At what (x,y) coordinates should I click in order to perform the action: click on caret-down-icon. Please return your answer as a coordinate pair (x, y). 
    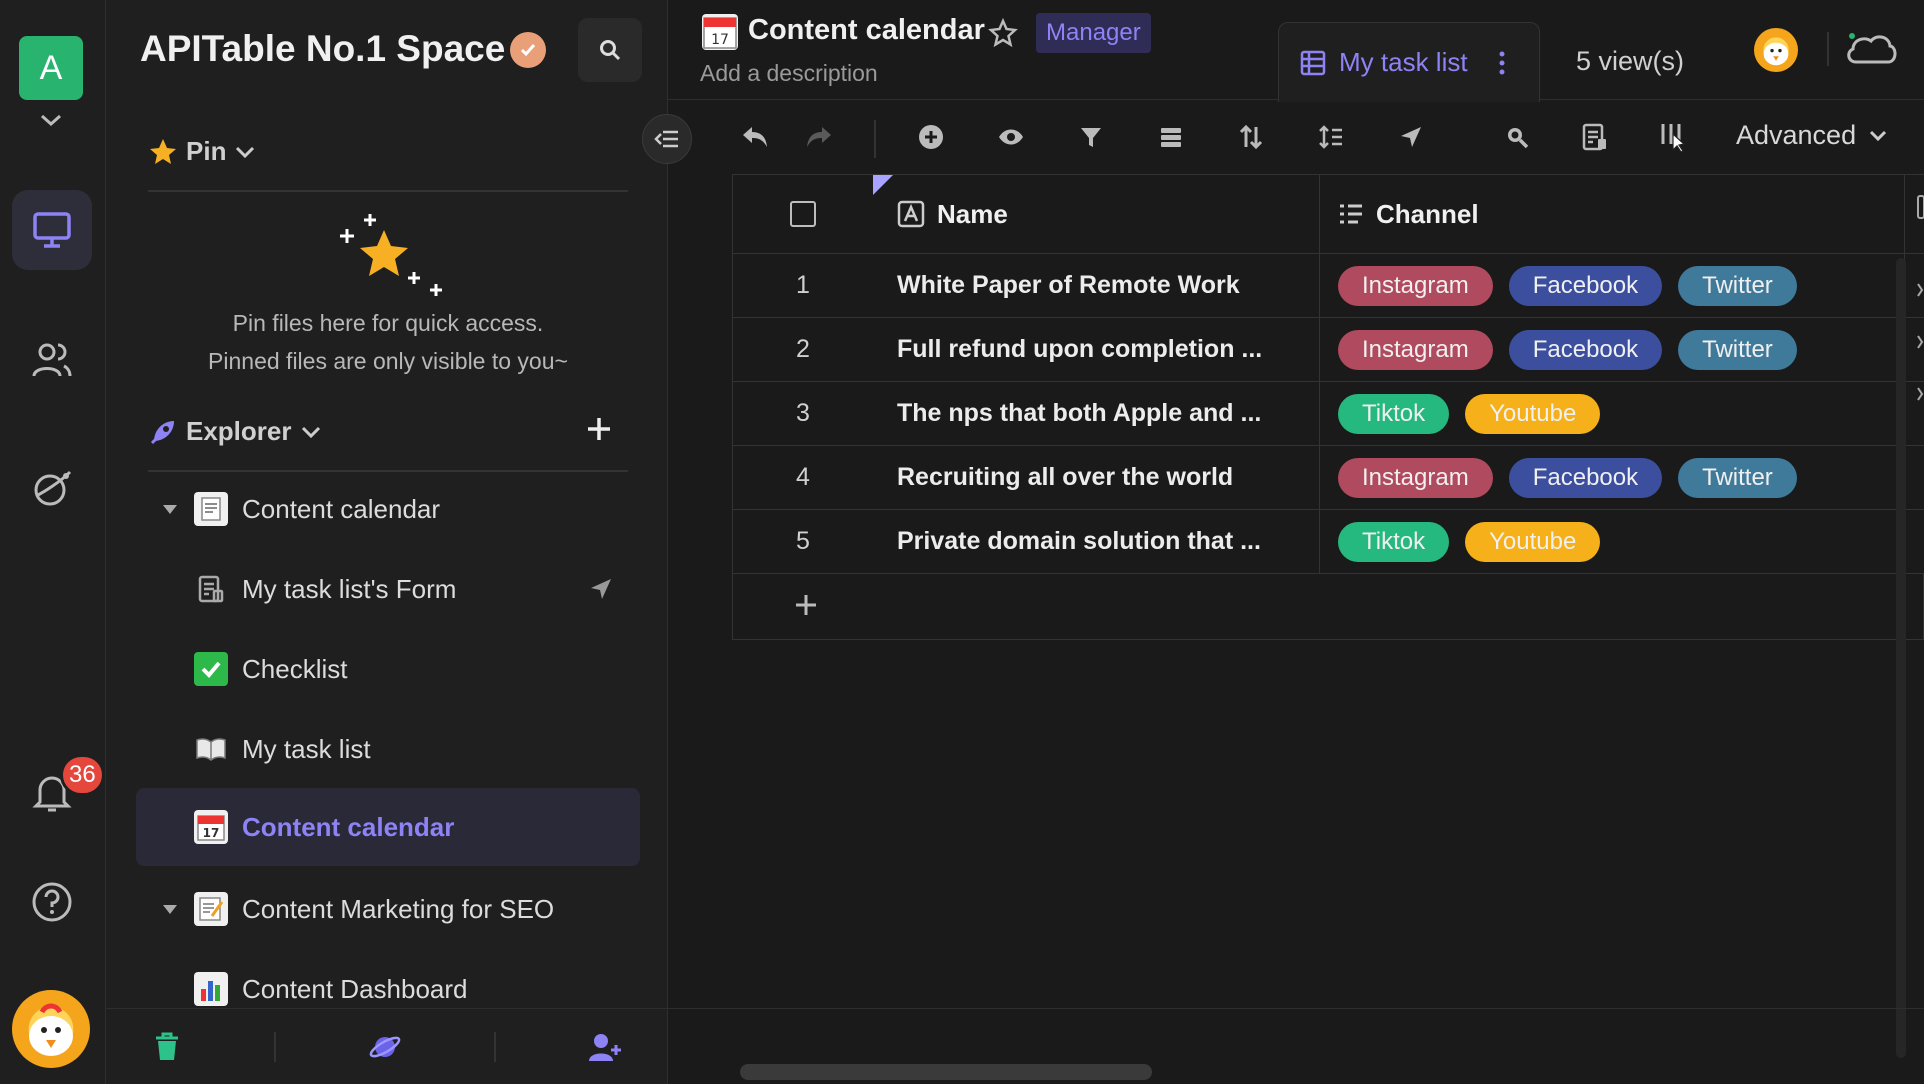
    Looking at the image, I should click on (170, 509).